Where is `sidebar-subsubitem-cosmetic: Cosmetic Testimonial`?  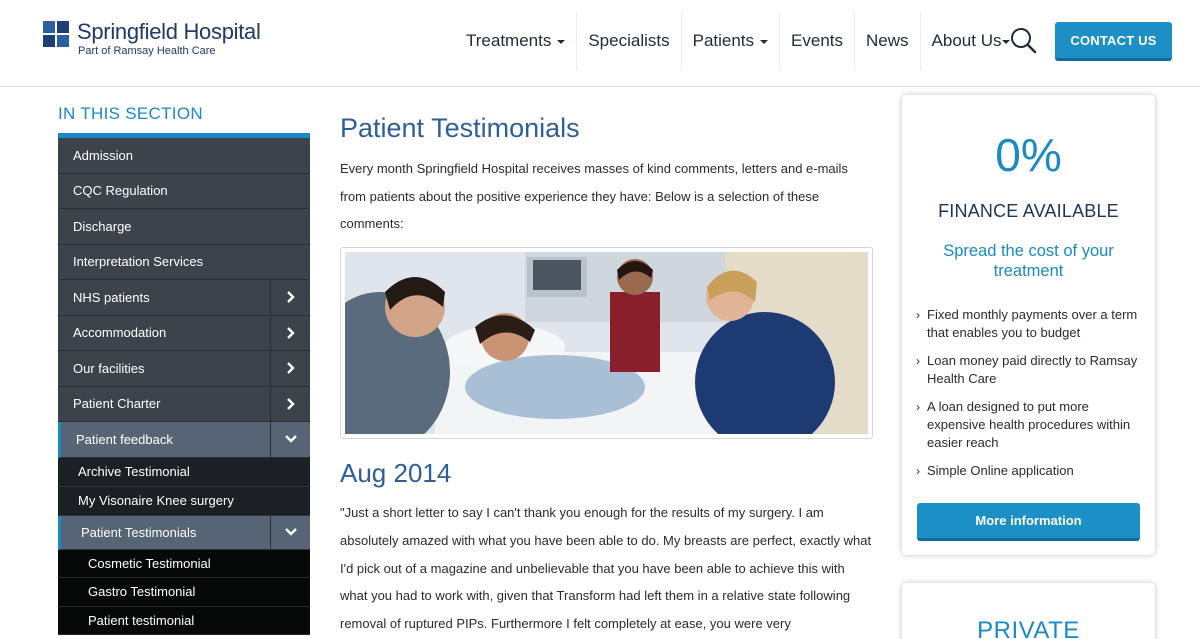
sidebar-subsubitem-cosmetic: Cosmetic Testimonial is located at coordinates (184, 563).